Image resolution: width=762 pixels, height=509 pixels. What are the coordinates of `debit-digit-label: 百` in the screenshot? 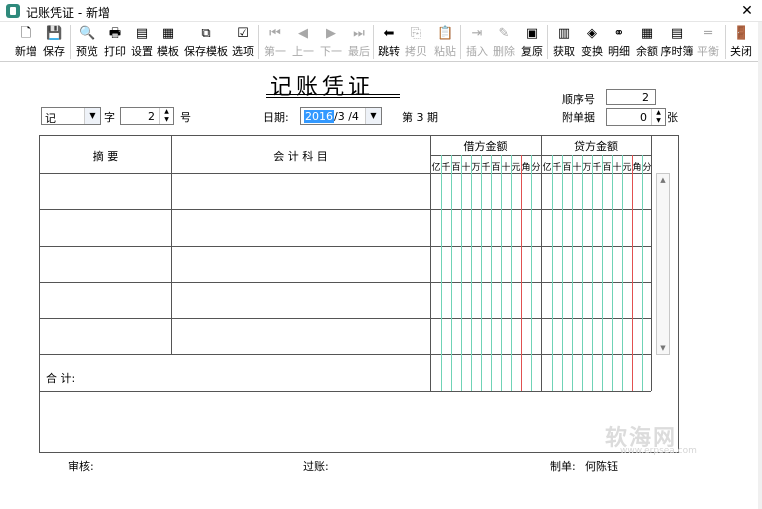 It's located at (496, 168).